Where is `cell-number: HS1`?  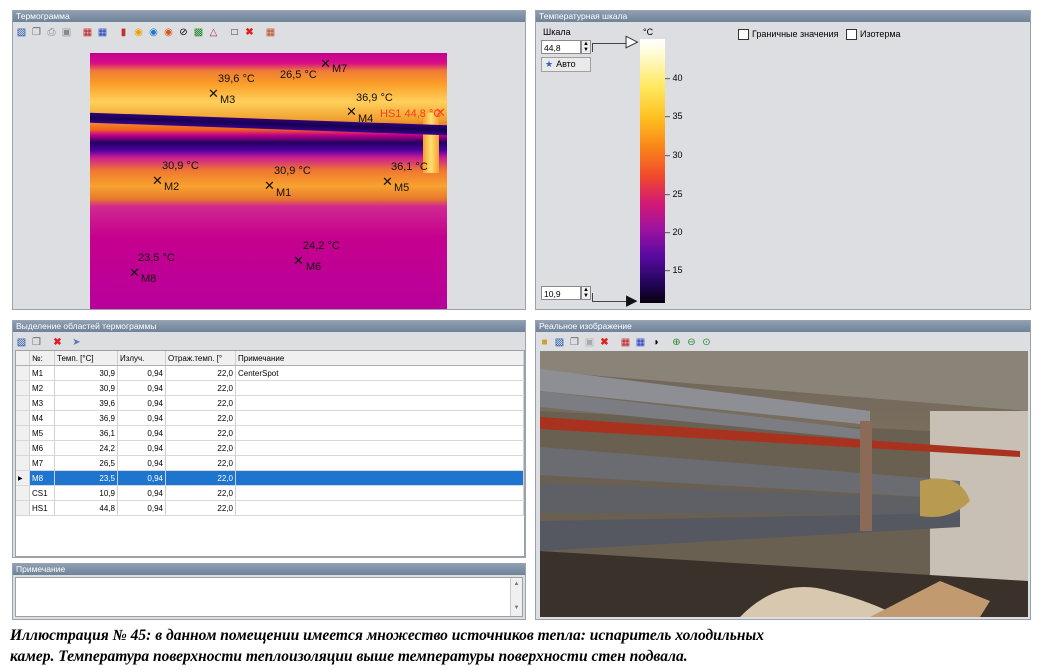
cell-number: HS1 is located at coordinates (42, 508).